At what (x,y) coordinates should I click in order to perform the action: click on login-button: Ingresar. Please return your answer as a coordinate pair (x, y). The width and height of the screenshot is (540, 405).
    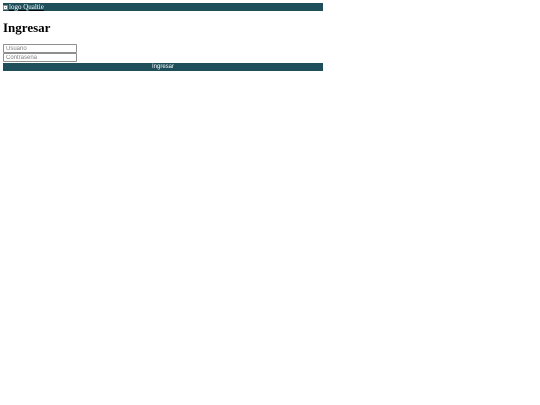
    Looking at the image, I should click on (163, 67).